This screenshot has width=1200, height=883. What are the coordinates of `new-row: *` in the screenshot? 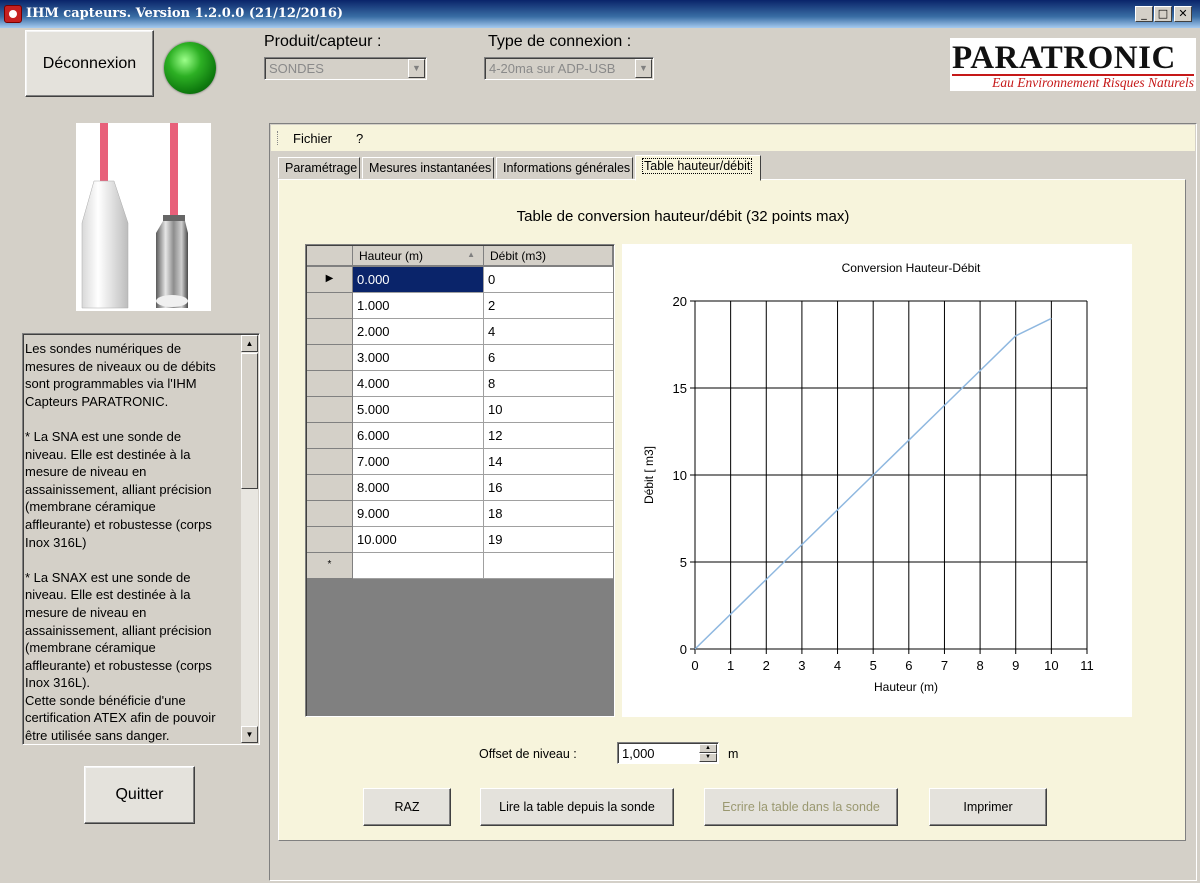 It's located at (460, 566).